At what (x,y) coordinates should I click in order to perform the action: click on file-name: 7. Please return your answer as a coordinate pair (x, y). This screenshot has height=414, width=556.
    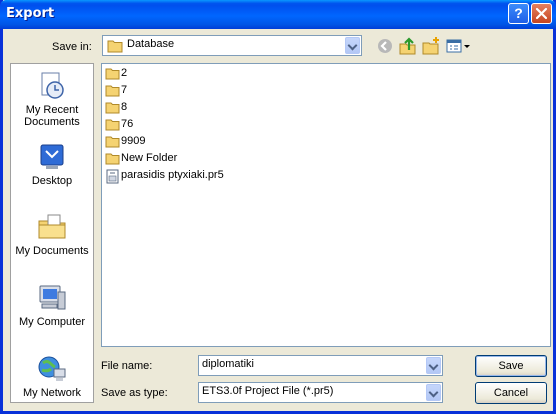
    Looking at the image, I should click on (124, 90).